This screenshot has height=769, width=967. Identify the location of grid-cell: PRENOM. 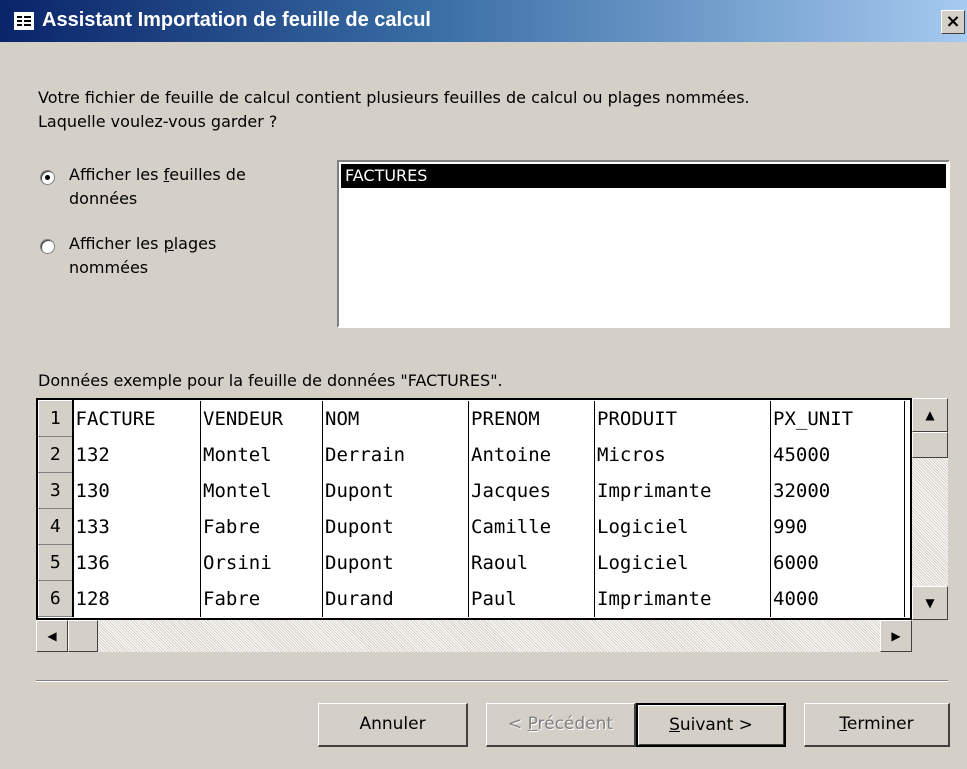
(531, 418).